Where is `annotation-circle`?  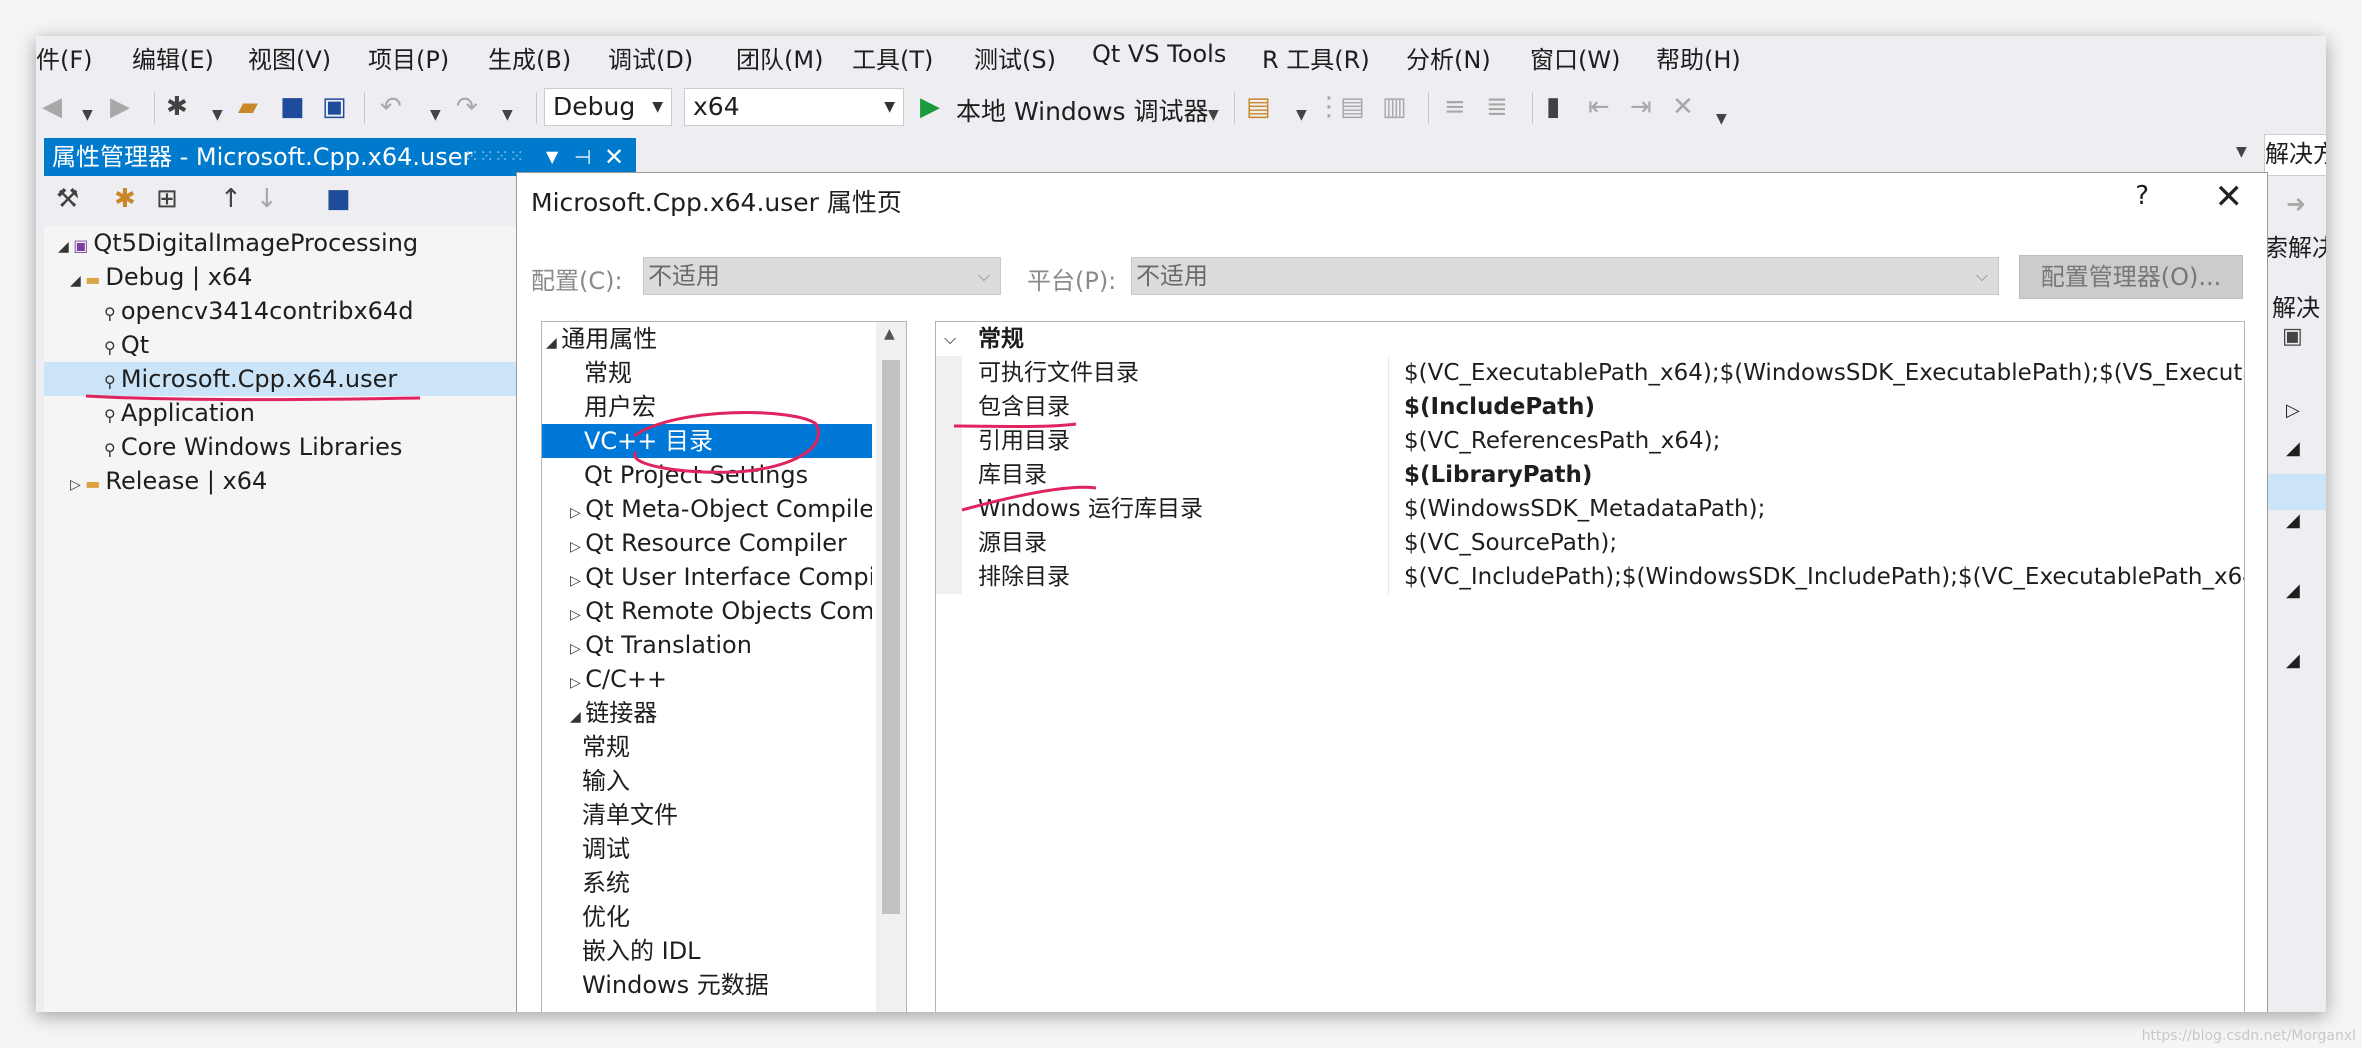 annotation-circle is located at coordinates (726, 442).